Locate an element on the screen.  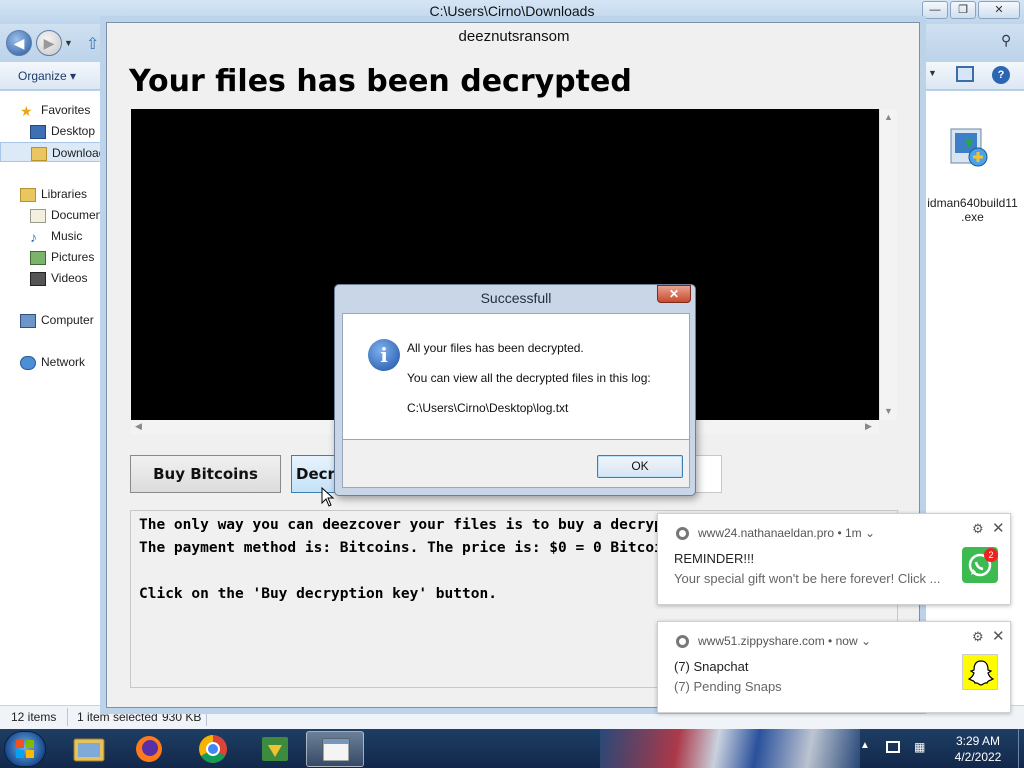
buy-bitcoins-button: Buy Bitcoins is located at coordinates (205, 474).